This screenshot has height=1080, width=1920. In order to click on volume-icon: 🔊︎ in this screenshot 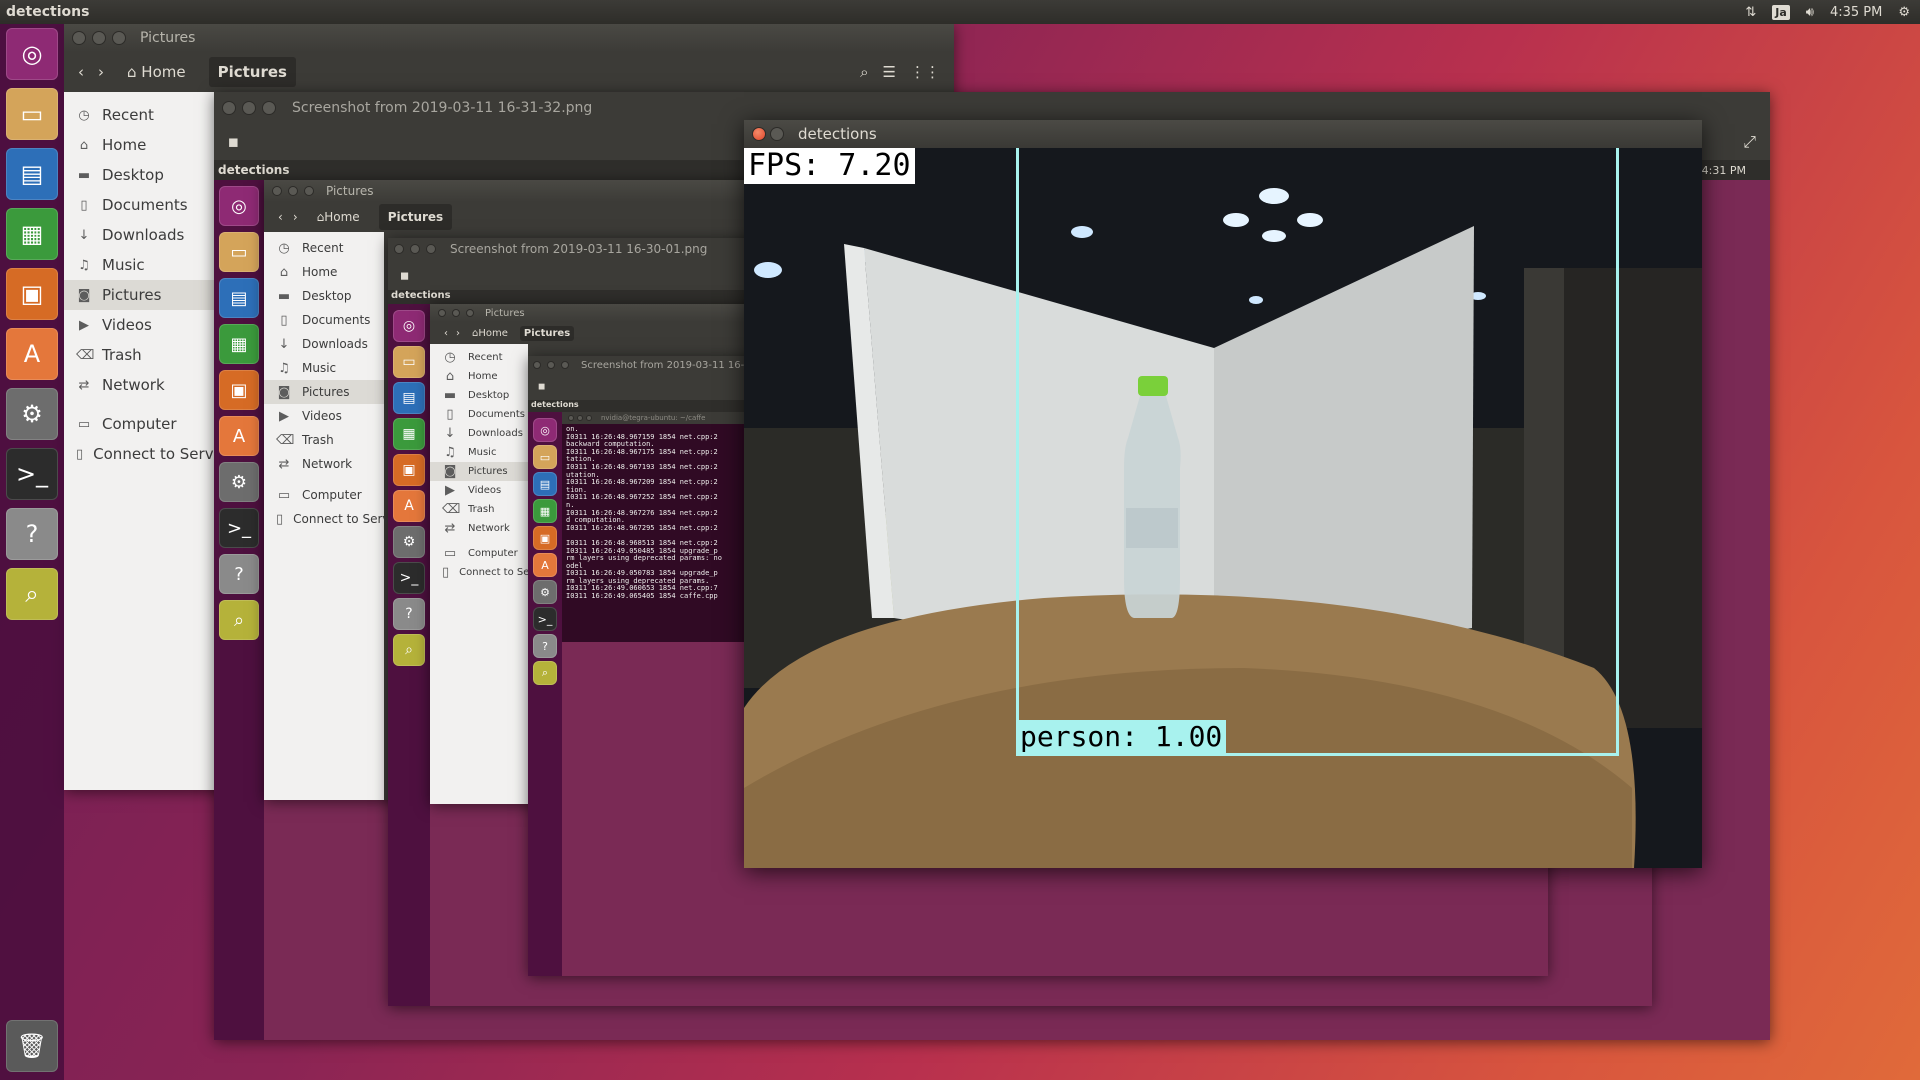, I will do `click(1810, 12)`.